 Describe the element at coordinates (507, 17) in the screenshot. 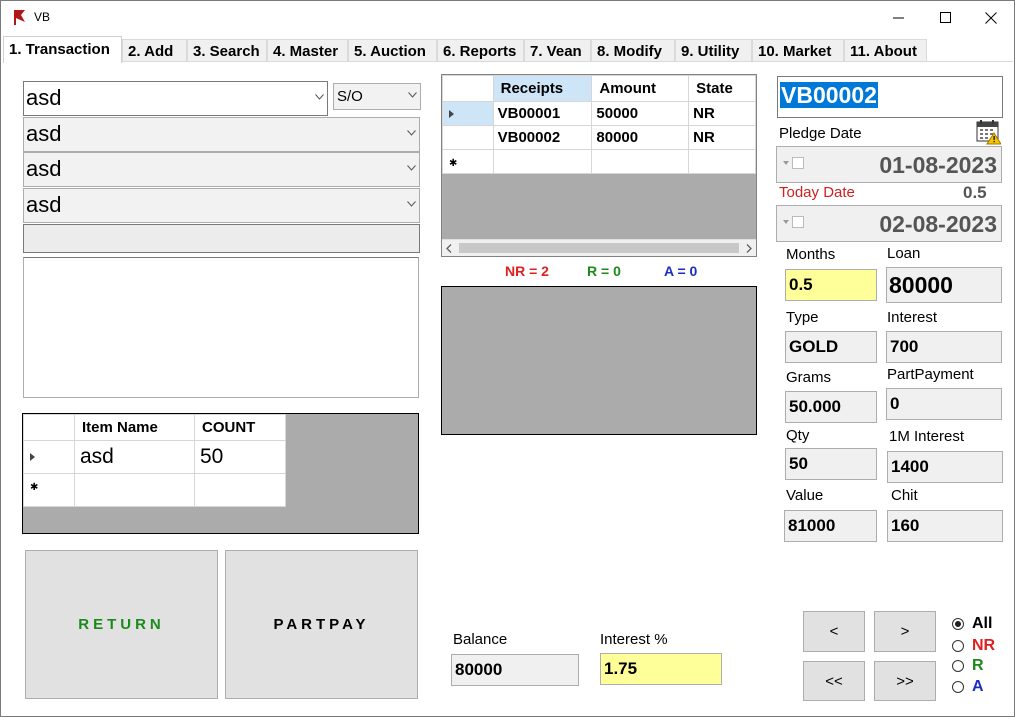

I see `title-bar: VB` at that location.